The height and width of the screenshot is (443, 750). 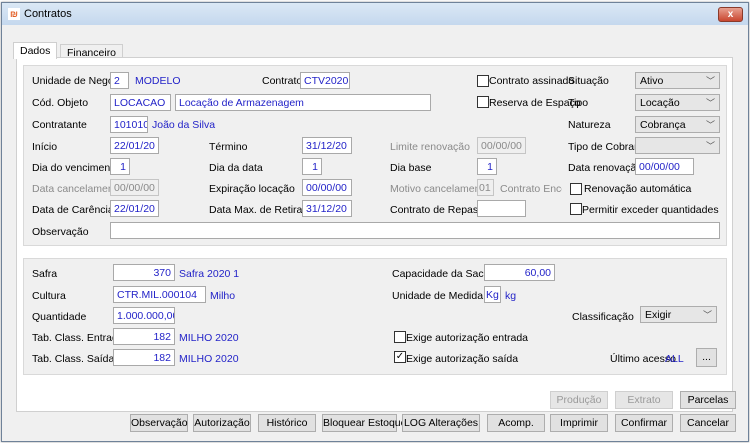 What do you see at coordinates (78, 338) in the screenshot?
I see `entrada-label: Tab. Class. Entrada` at bounding box center [78, 338].